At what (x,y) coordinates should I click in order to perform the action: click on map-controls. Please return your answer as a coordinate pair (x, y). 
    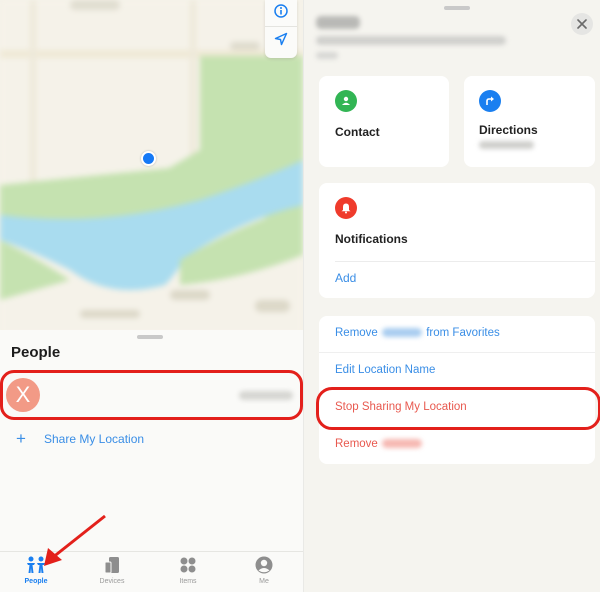
    Looking at the image, I should click on (281, 29).